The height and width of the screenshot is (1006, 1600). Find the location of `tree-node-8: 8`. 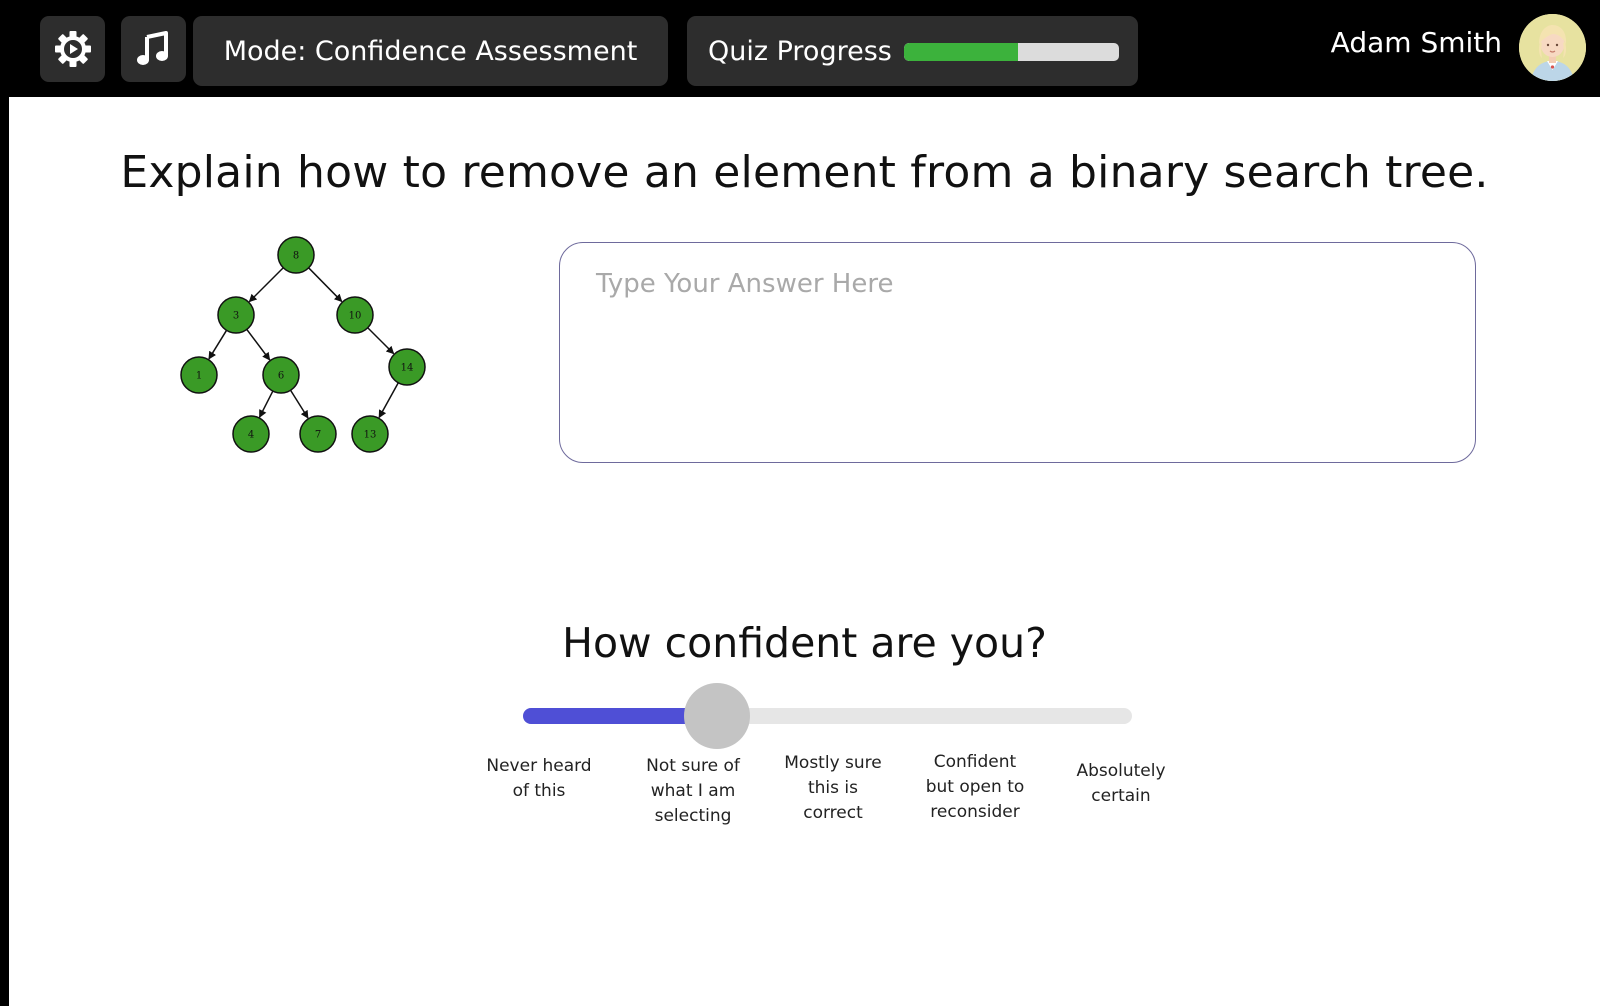

tree-node-8: 8 is located at coordinates (296, 255).